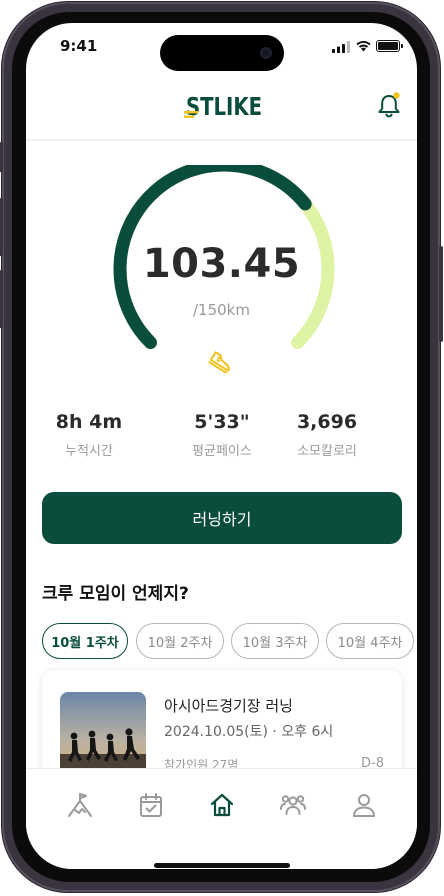 The width and height of the screenshot is (444, 896). Describe the element at coordinates (89, 435) in the screenshot. I see `stat-total-time: 8h 4m 누적시간` at that location.